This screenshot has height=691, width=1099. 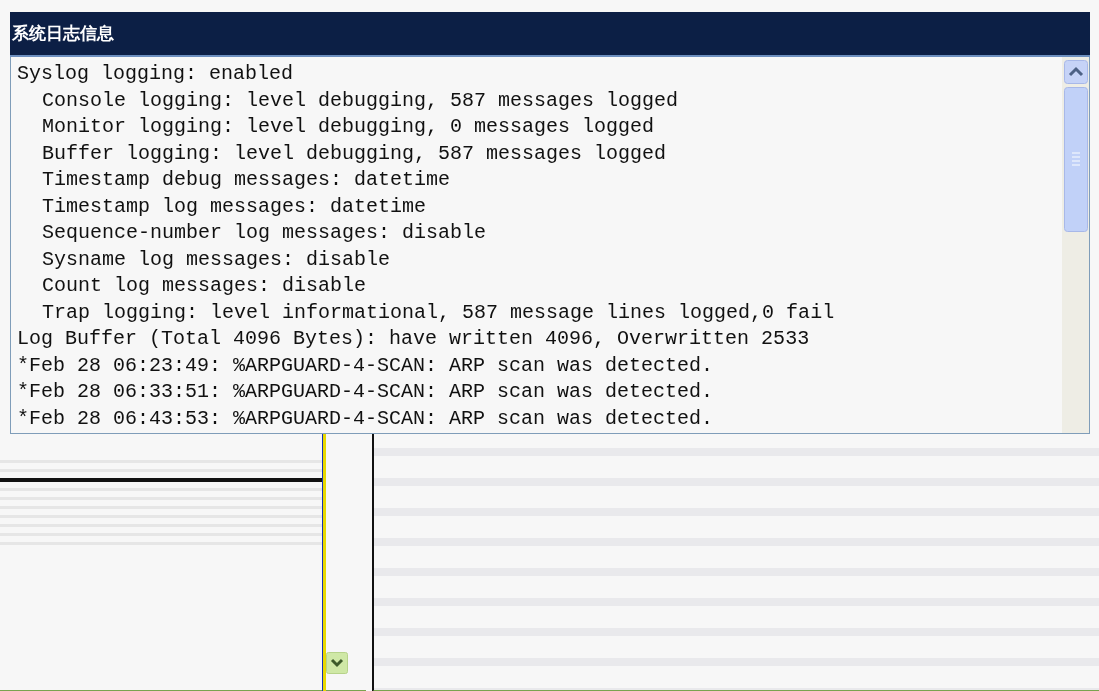 What do you see at coordinates (216, 259) in the screenshot?
I see `log-line: Sysname log messages: disable` at bounding box center [216, 259].